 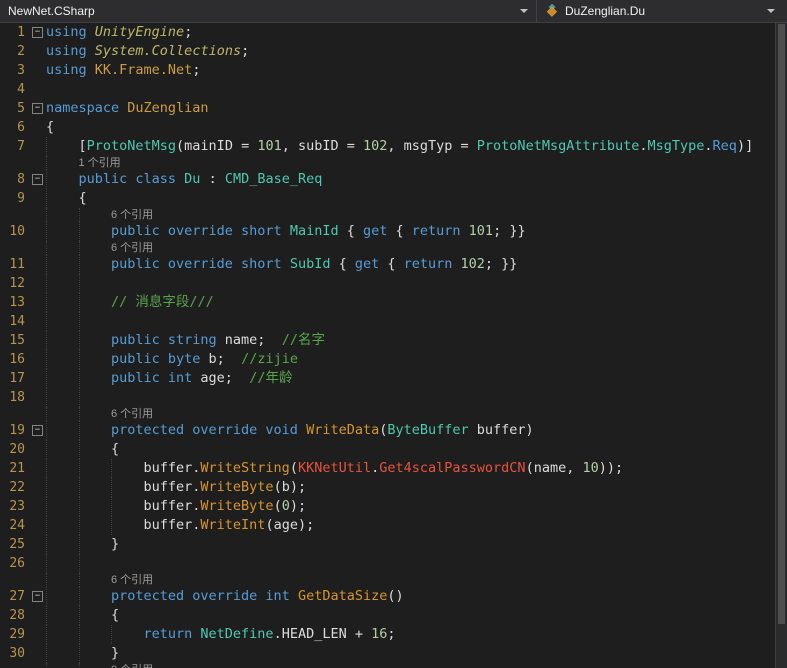 I want to click on line-number: 14, so click(x=17, y=321).